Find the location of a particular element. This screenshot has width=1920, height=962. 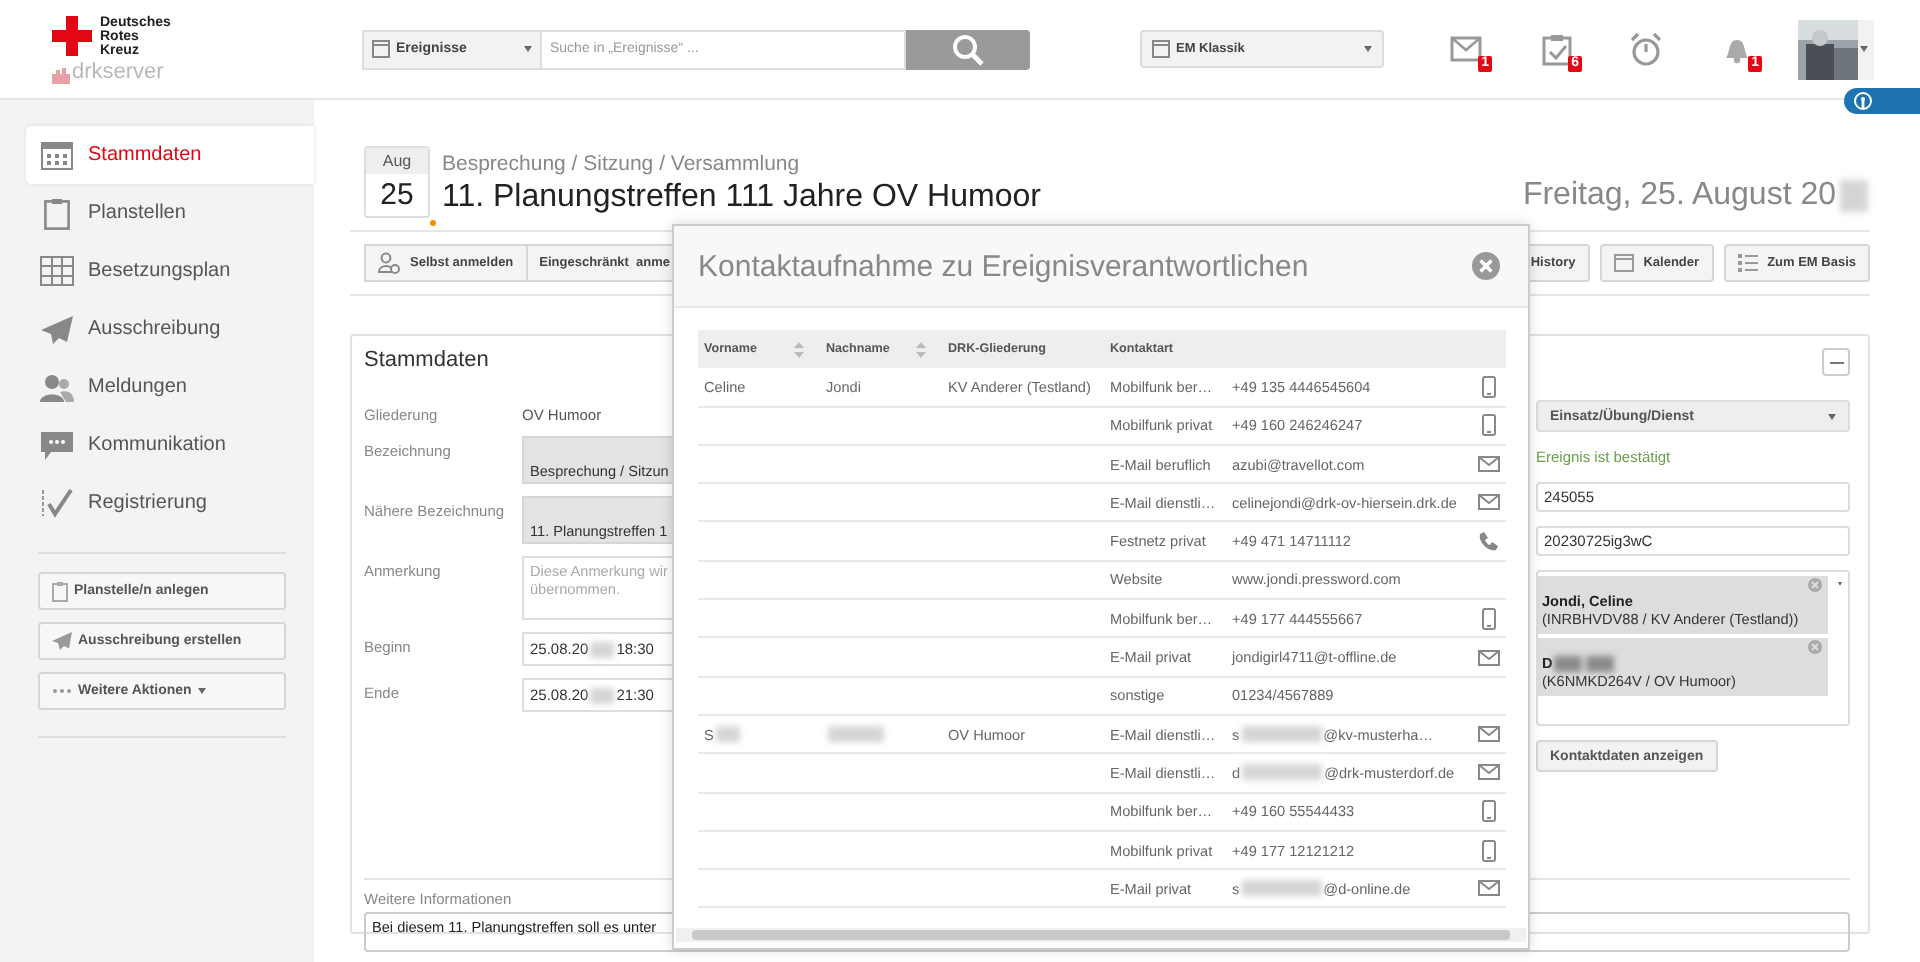

close-icon is located at coordinates (1486, 266).